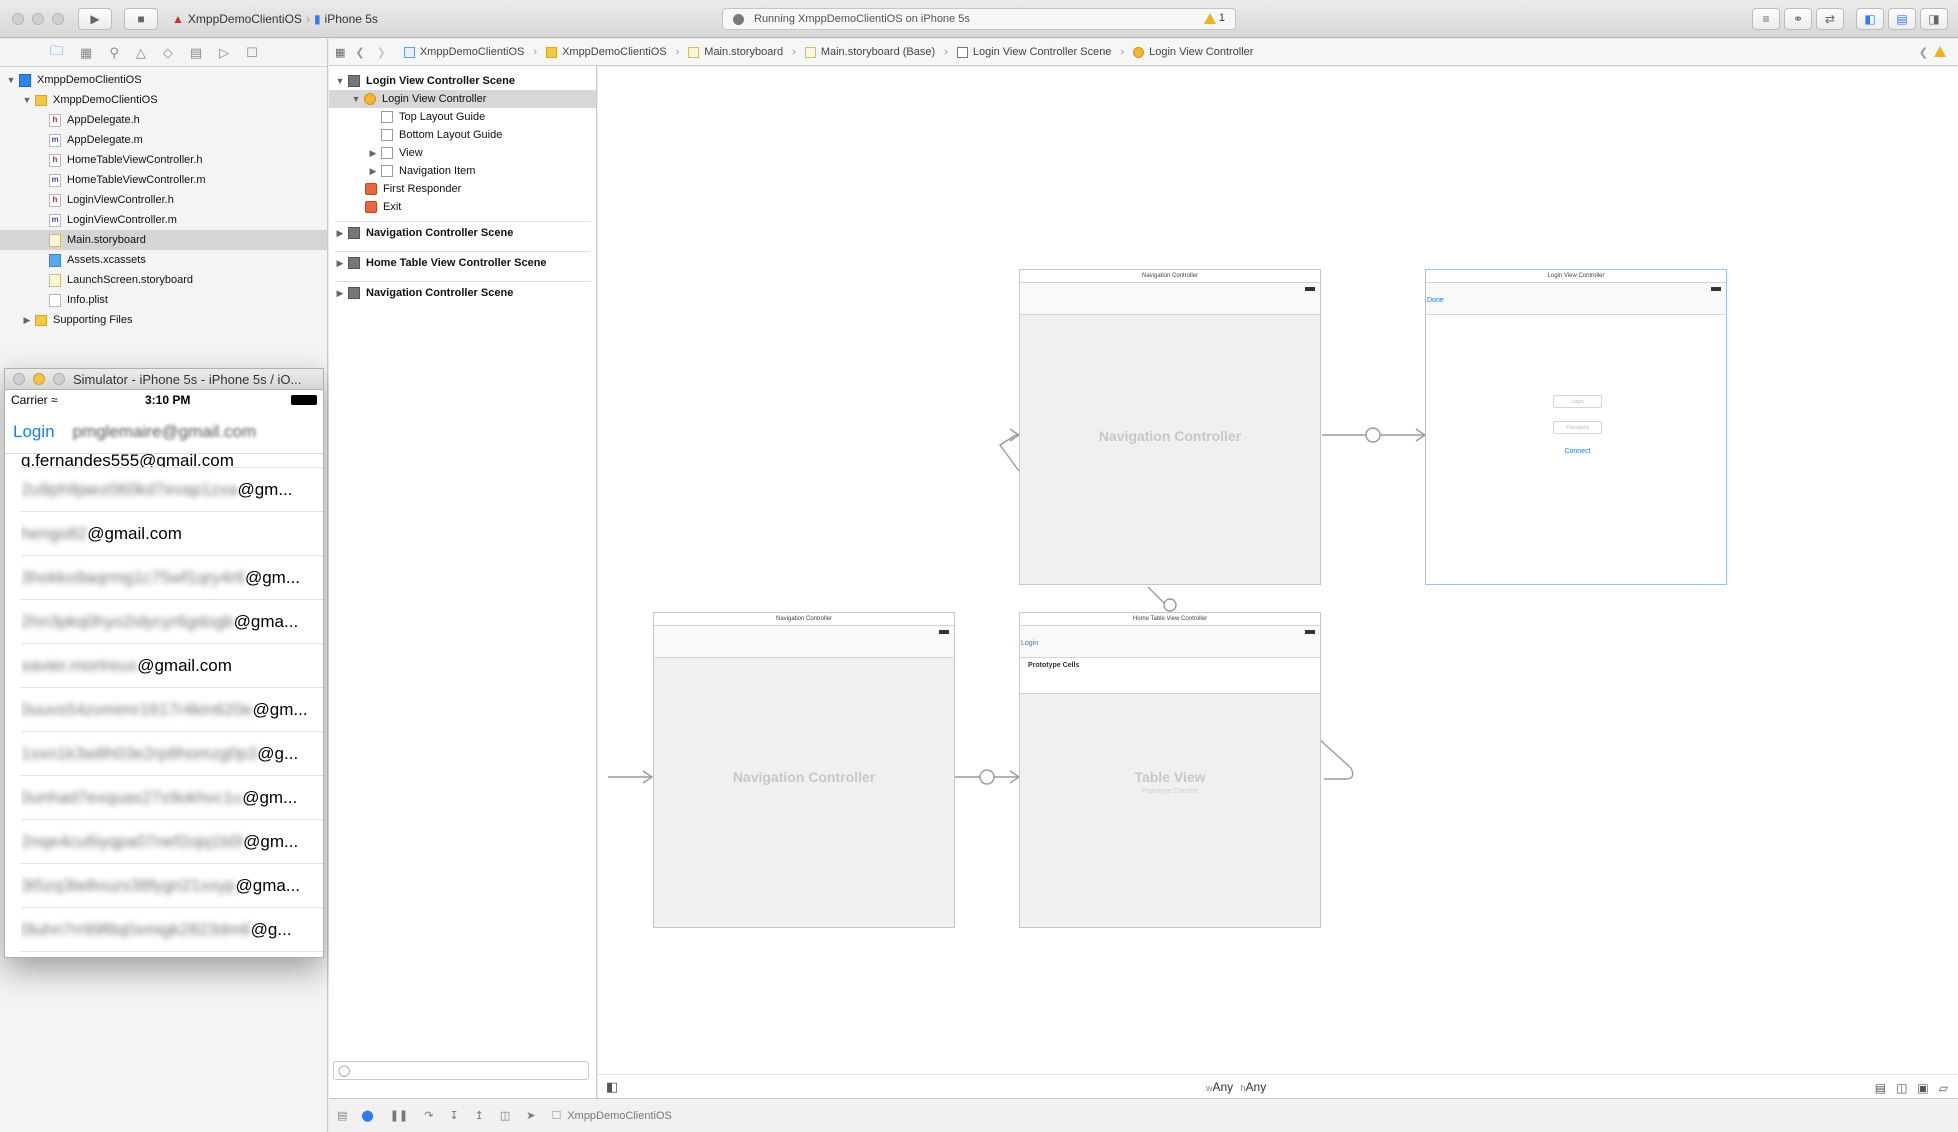  Describe the element at coordinates (163, 240) in the screenshot. I see `navigator-item: Main.storyboard` at that location.